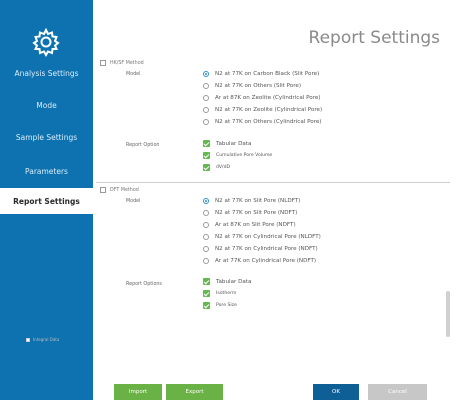 The width and height of the screenshot is (456, 400). I want to click on dft-model-option-4: N2 at 77K on Cylindrical Pore (NDFT), so click(260, 249).